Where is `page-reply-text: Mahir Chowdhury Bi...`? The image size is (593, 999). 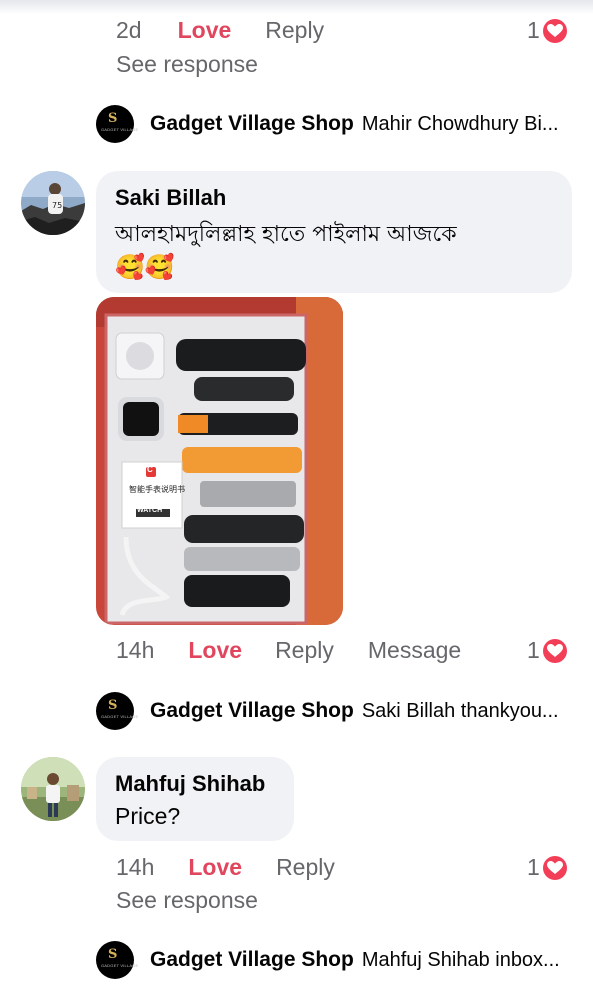
page-reply-text: Mahir Chowdhury Bi... is located at coordinates (460, 123).